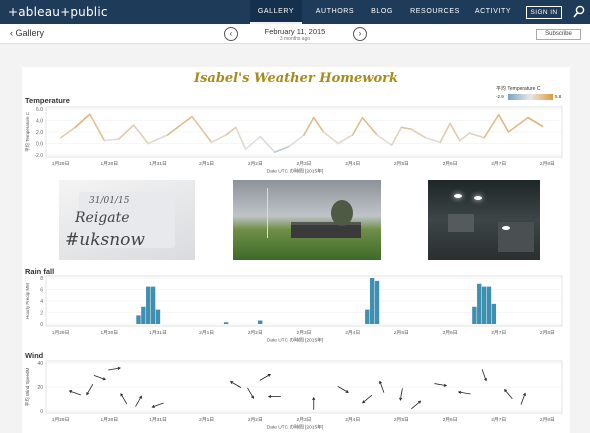 The image size is (590, 433). Describe the element at coordinates (41, 279) in the screenshot. I see `y-tick-label: 8` at that location.